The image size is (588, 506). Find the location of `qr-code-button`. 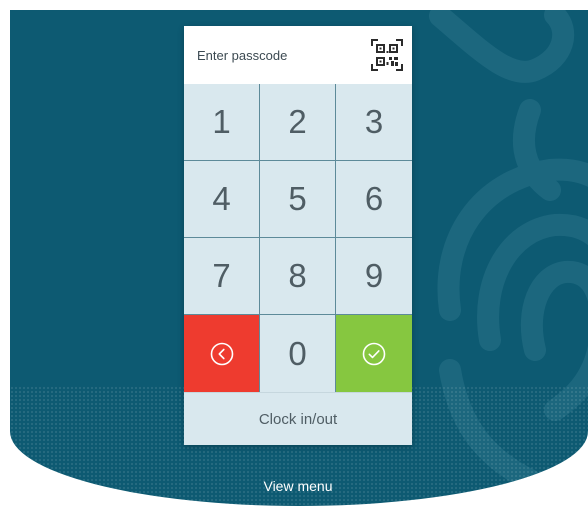

qr-code-button is located at coordinates (387, 55).